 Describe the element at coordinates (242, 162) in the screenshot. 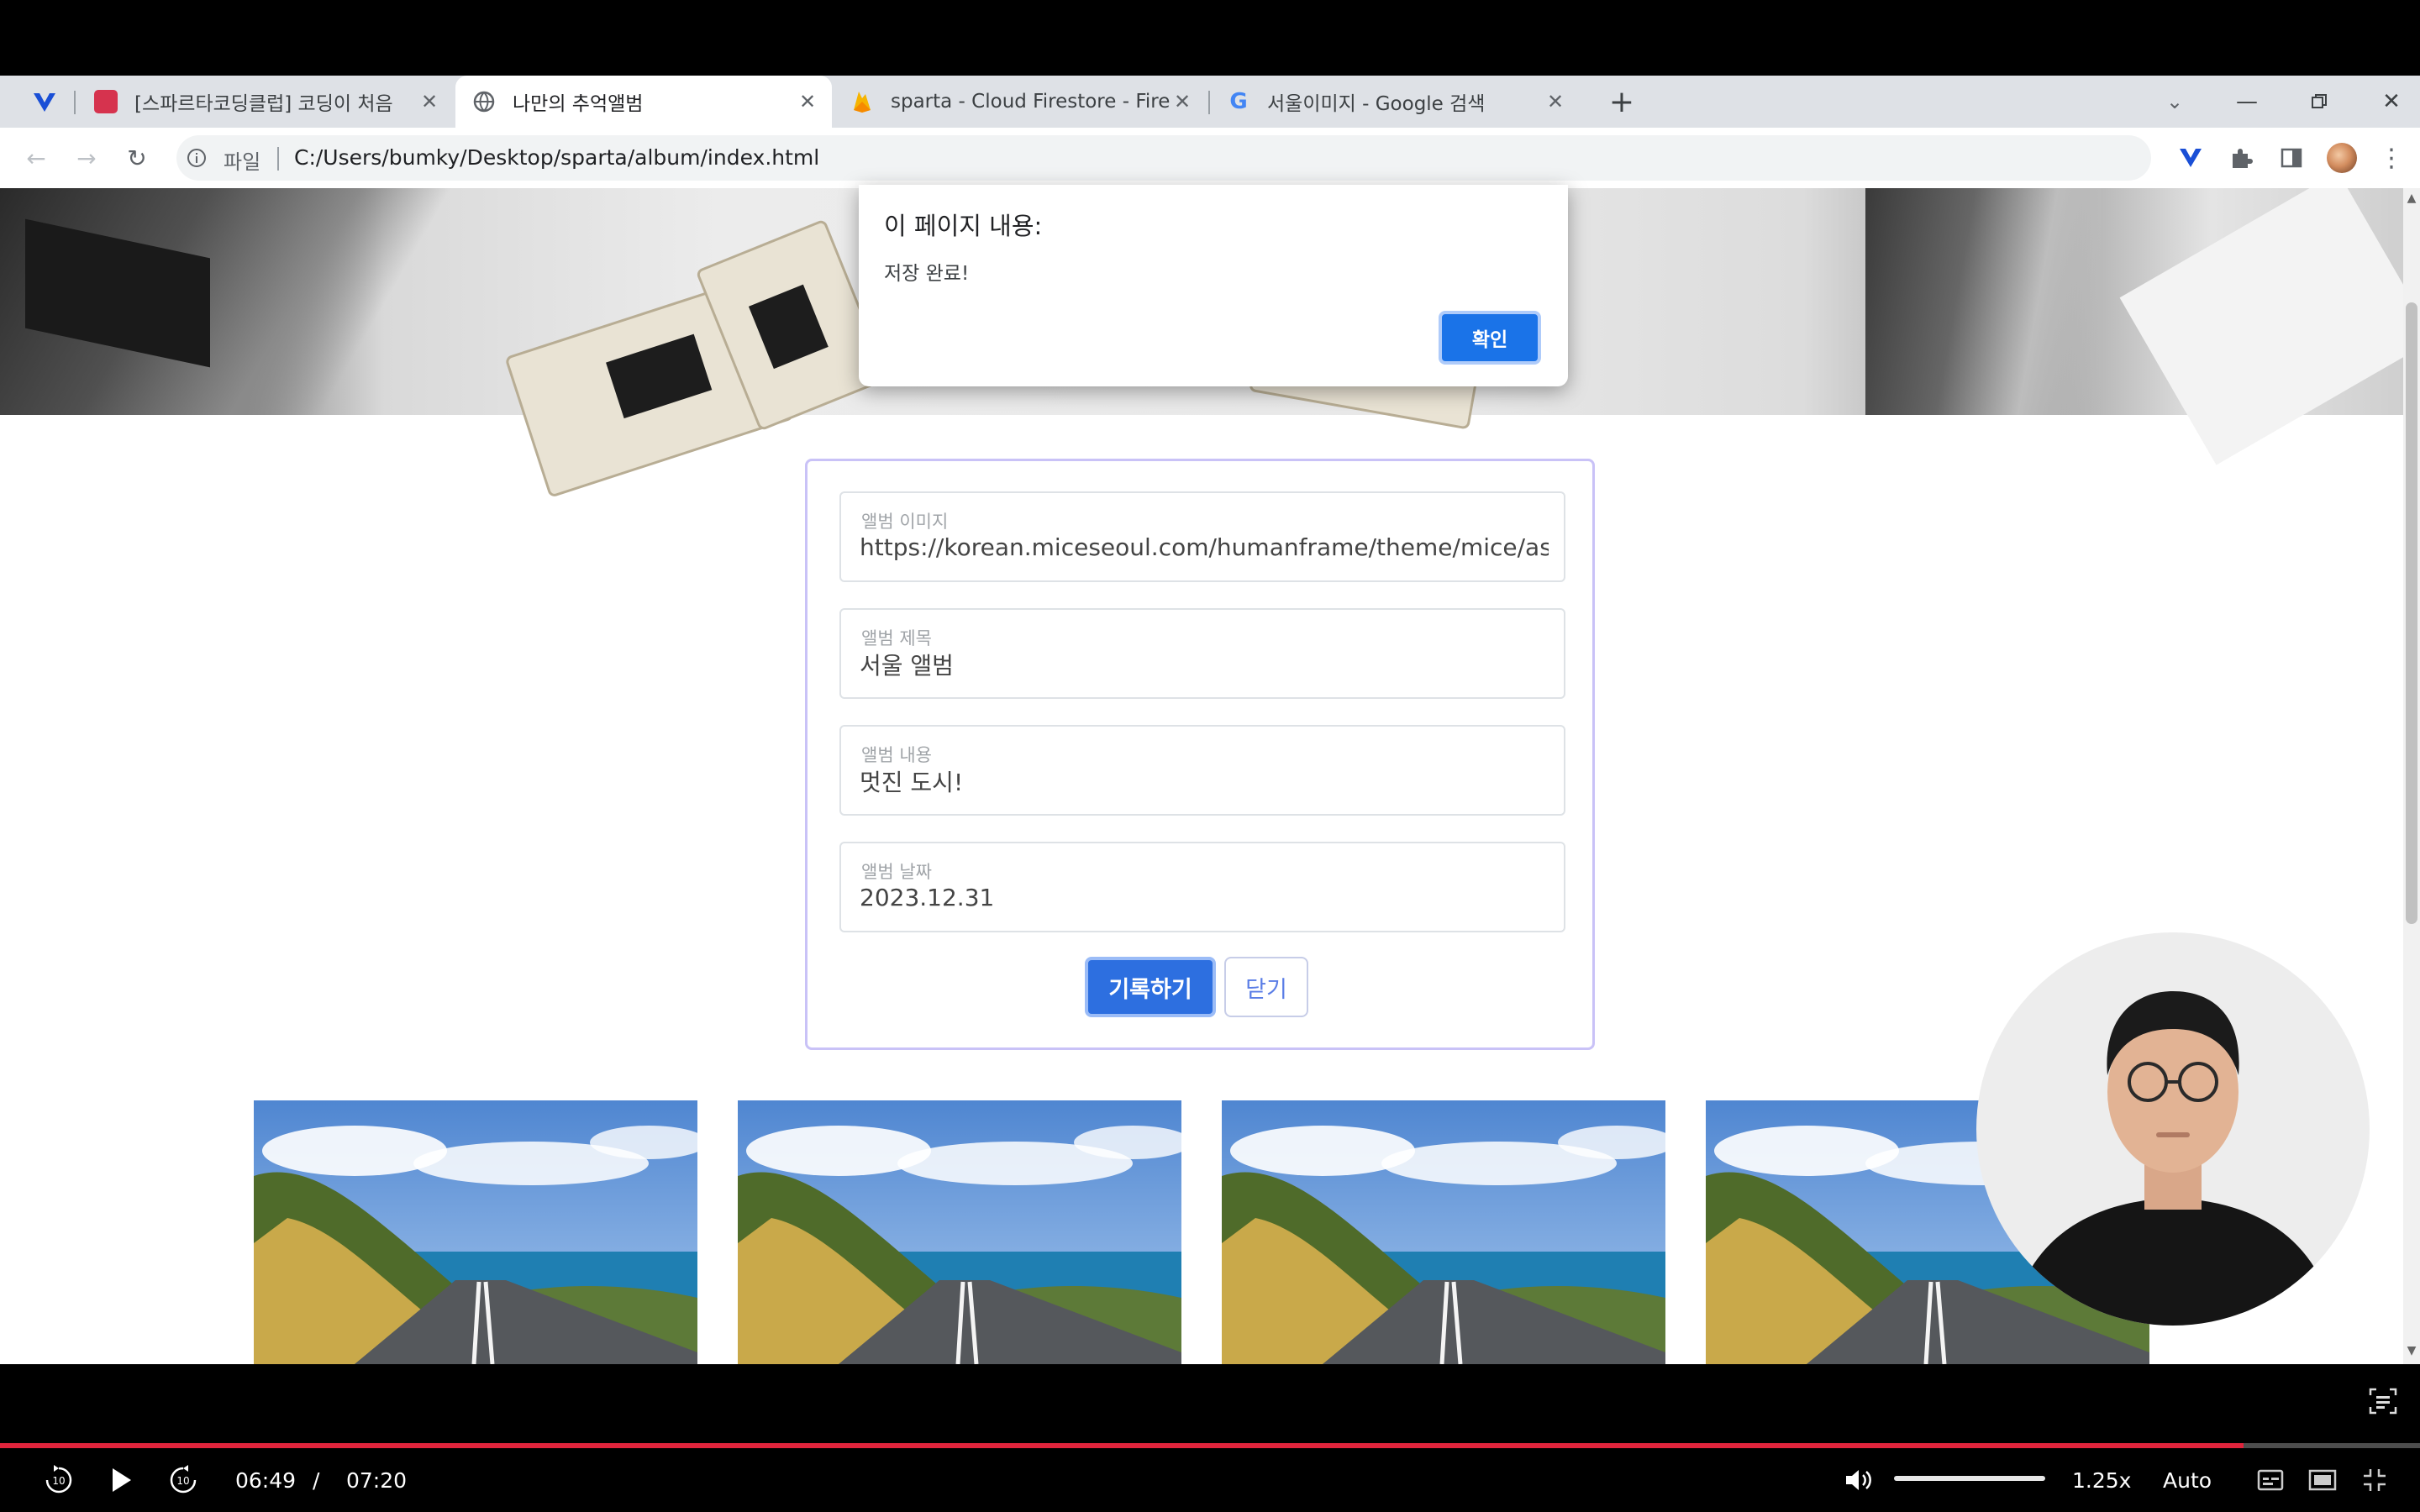

I see `address-scheme-label: 파일` at that location.